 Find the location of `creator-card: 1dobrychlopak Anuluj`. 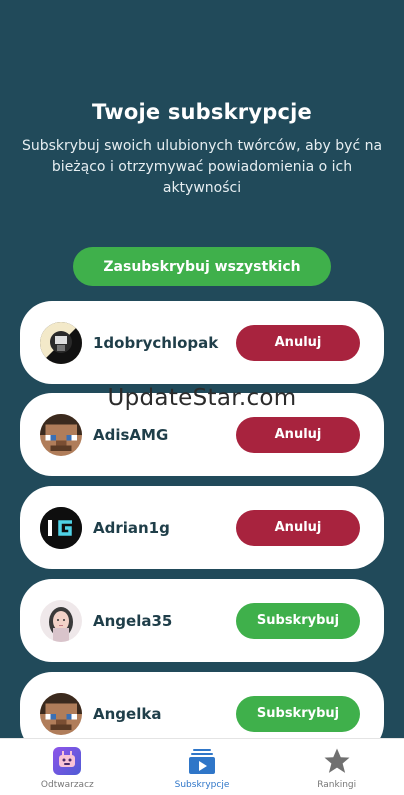

creator-card: 1dobrychlopak Anuluj is located at coordinates (202, 342).